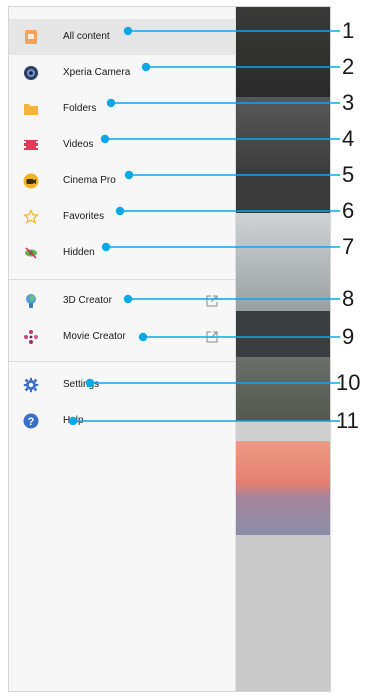 This screenshot has height=697, width=378. Describe the element at coordinates (348, 382) in the screenshot. I see `callout-number: 10` at that location.